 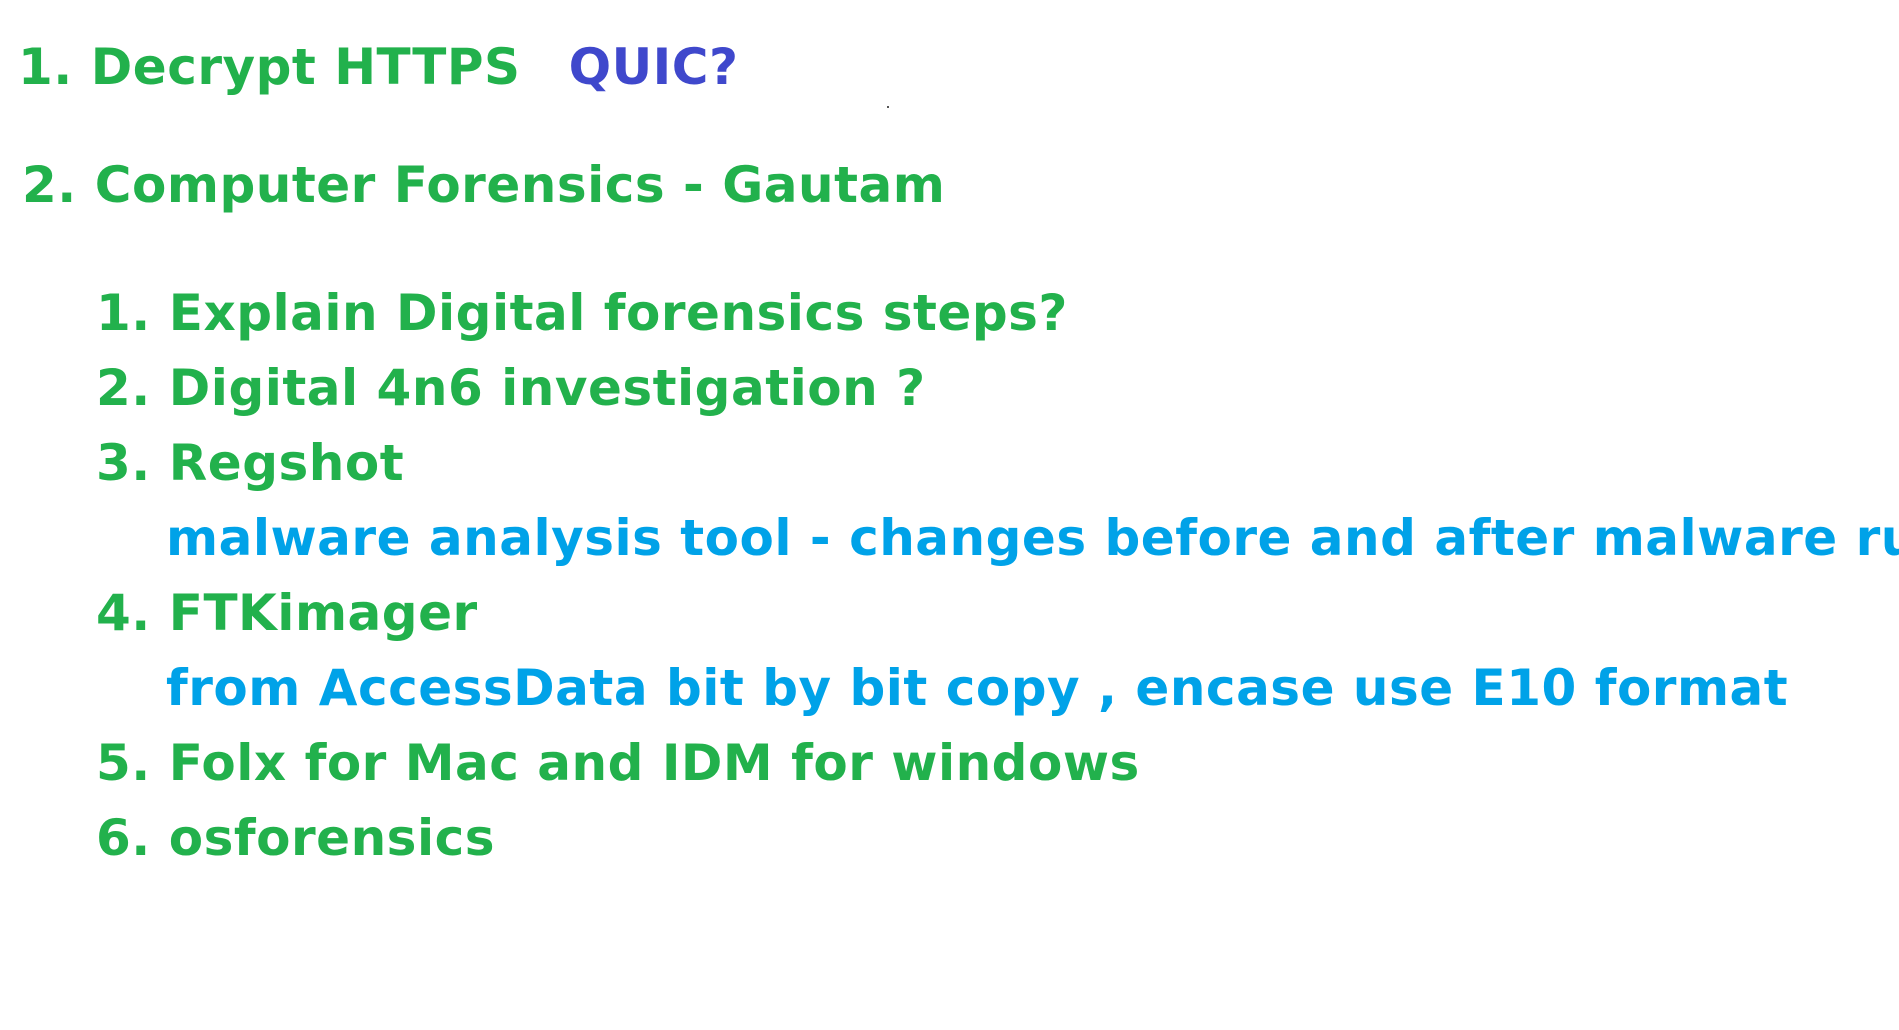 I want to click on sub-item-6-text: osforensics, so click(x=331, y=838).